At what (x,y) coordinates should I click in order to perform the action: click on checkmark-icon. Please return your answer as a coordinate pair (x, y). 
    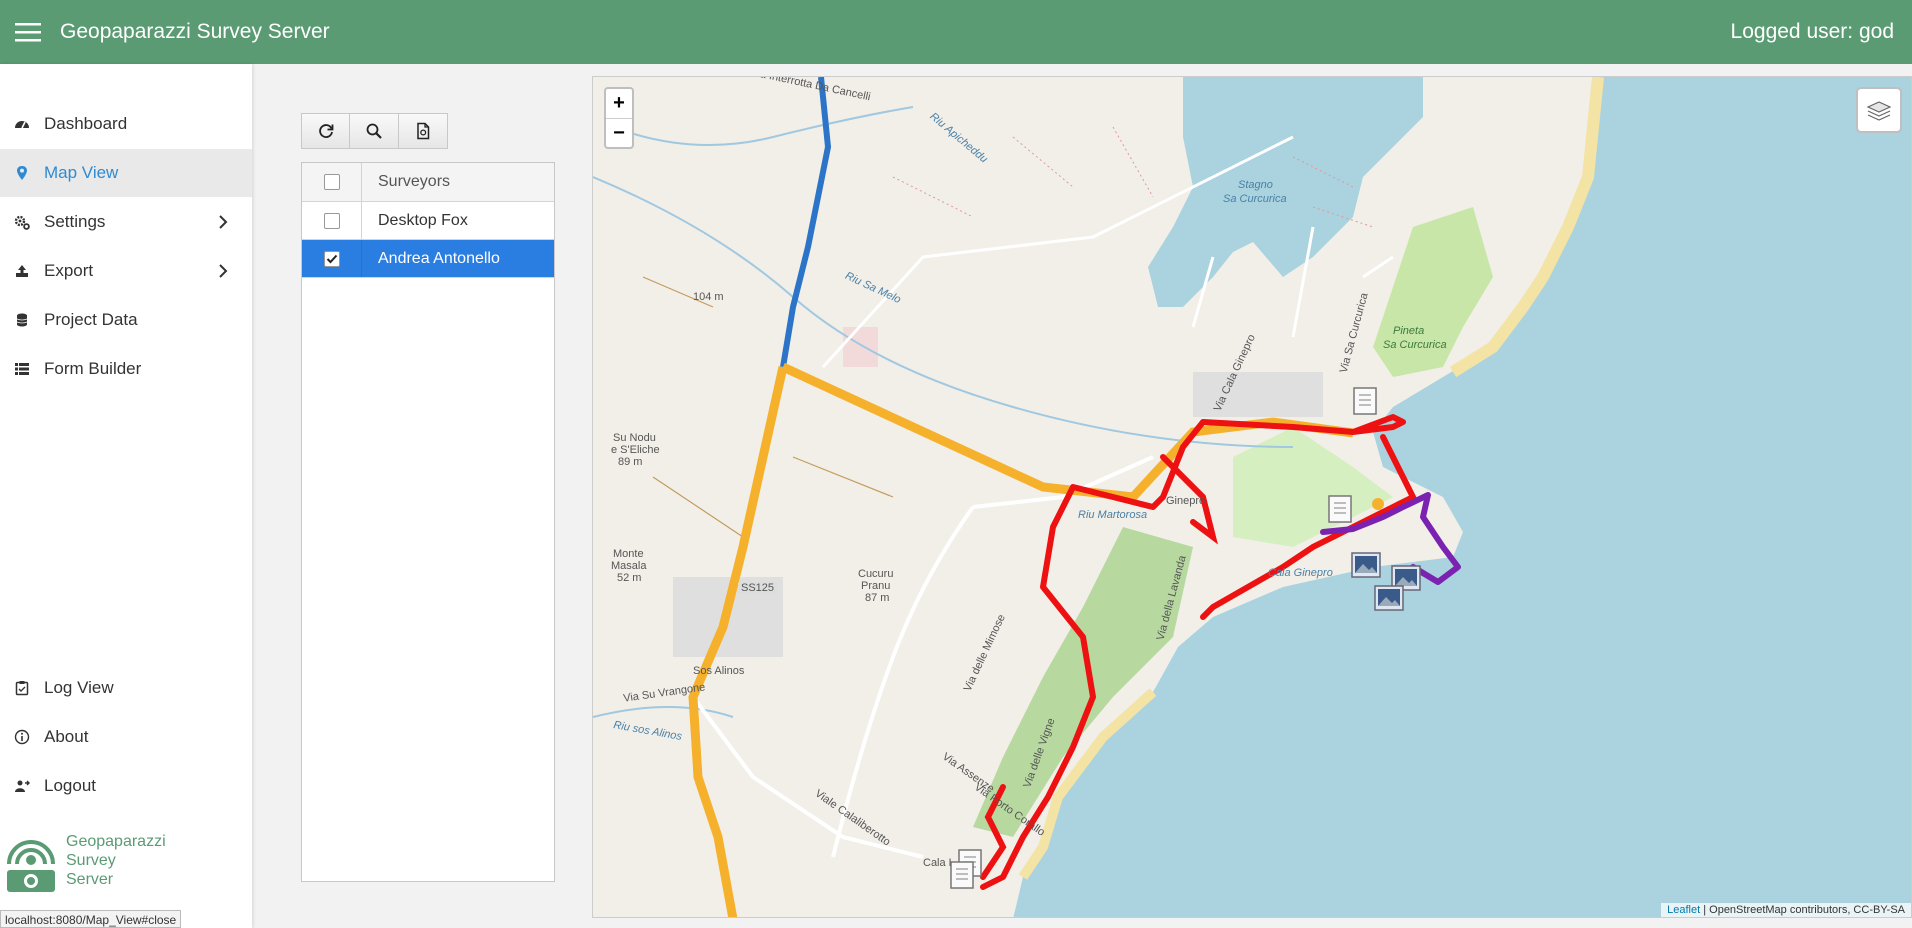
    Looking at the image, I should click on (331, 258).